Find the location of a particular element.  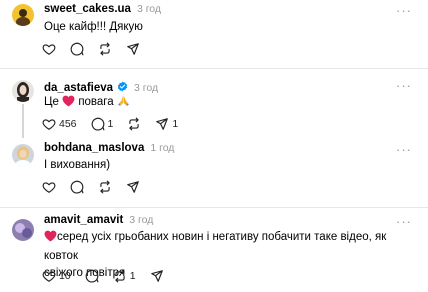

repost-count: 1 is located at coordinates (132, 276).